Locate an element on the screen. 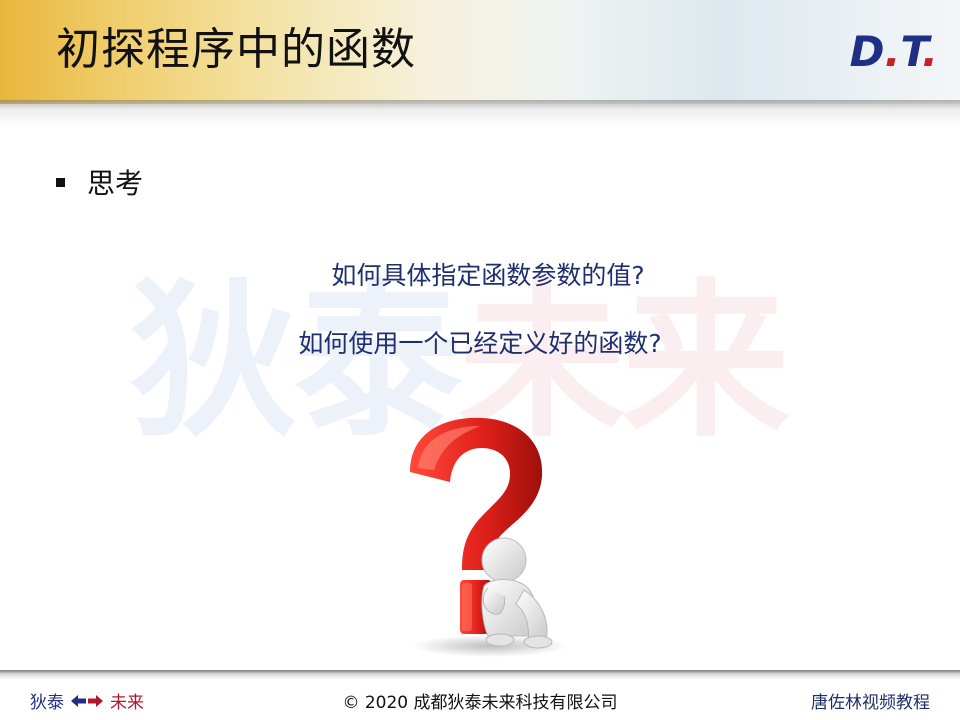 The height and width of the screenshot is (720, 960). slide-title: 初探程序中的函数 is located at coordinates (236, 49).